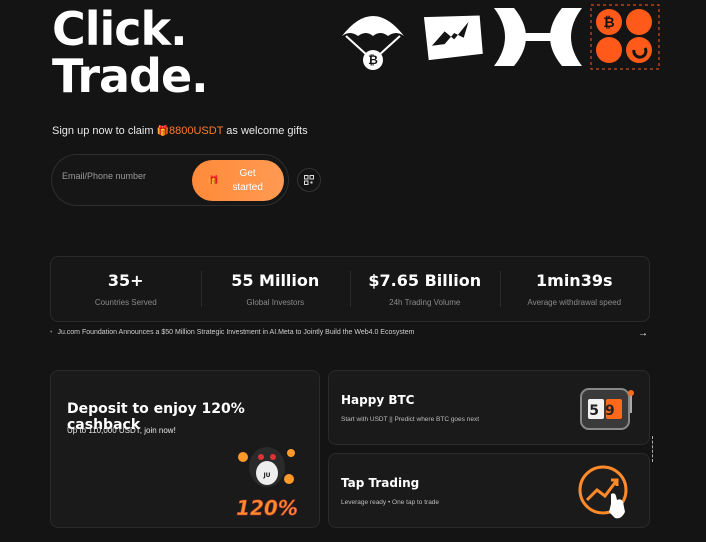  I want to click on stat-label: Countries Served, so click(125, 302).